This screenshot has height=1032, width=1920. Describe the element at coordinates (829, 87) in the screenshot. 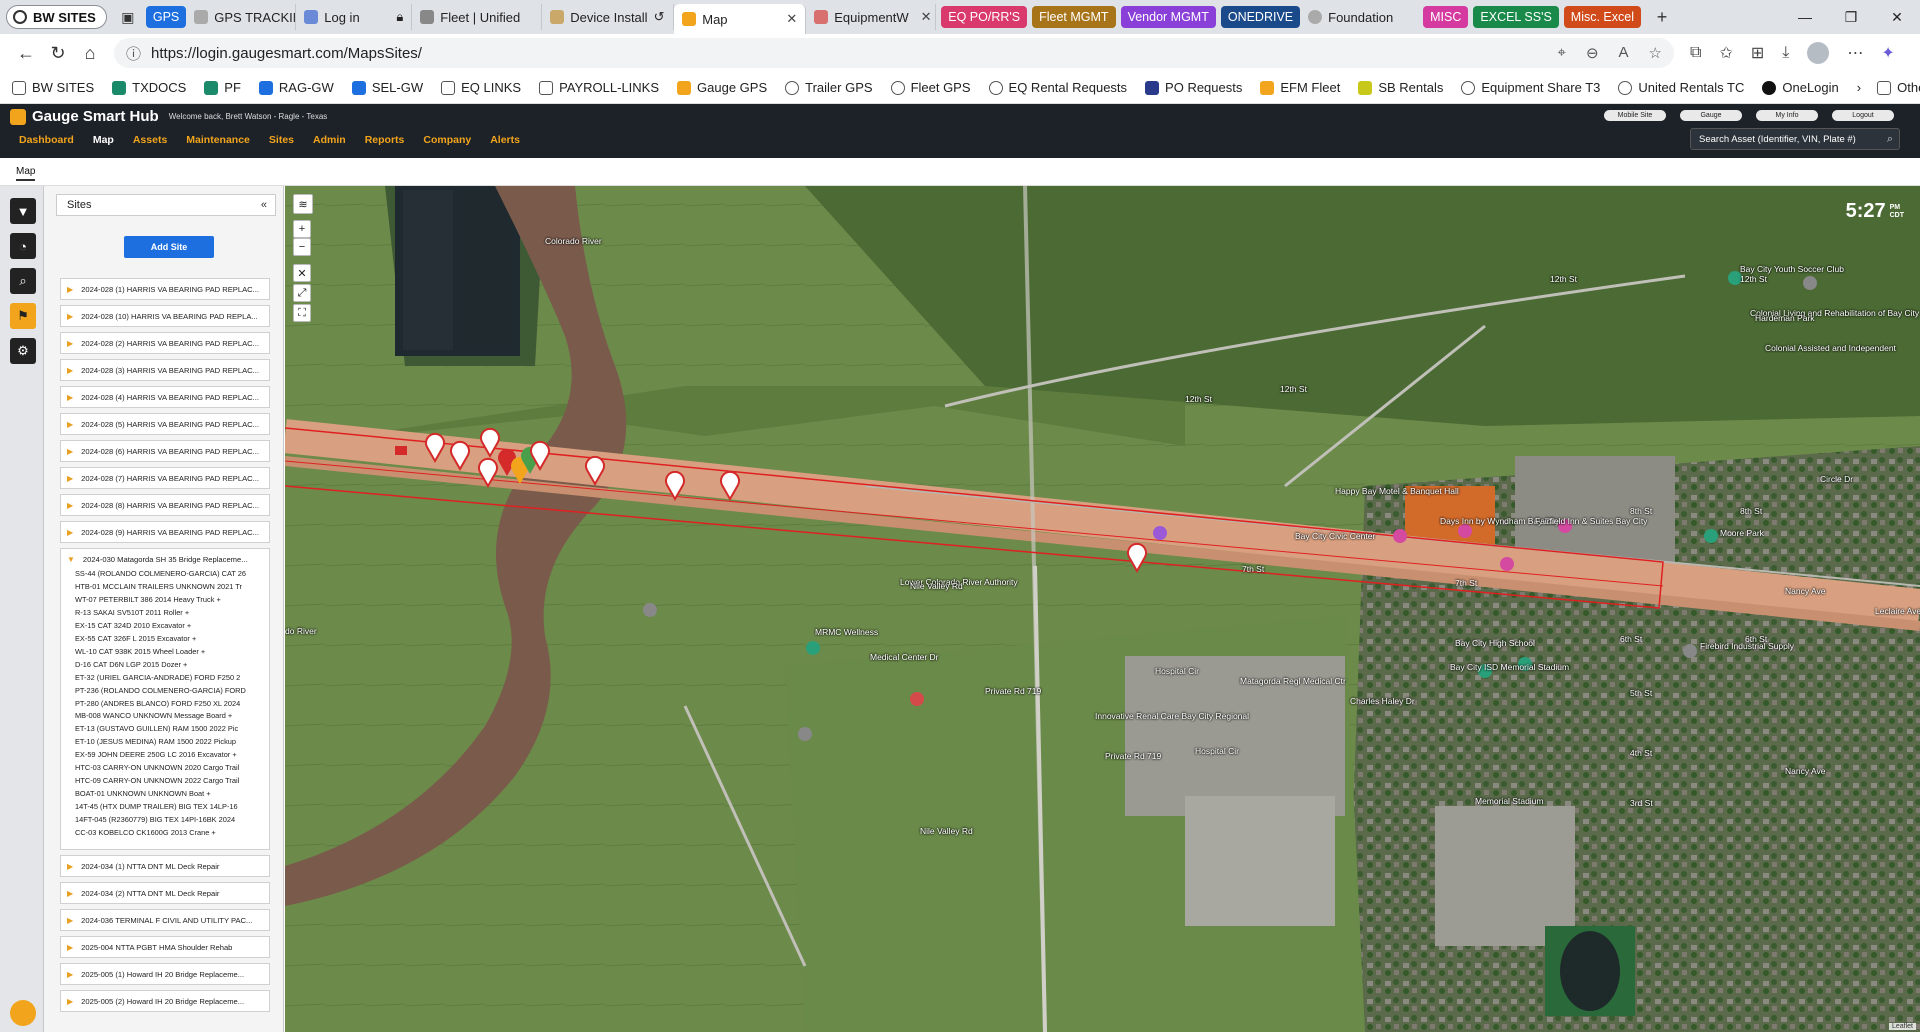

I see `favorite-item: Trailer GPS` at that location.